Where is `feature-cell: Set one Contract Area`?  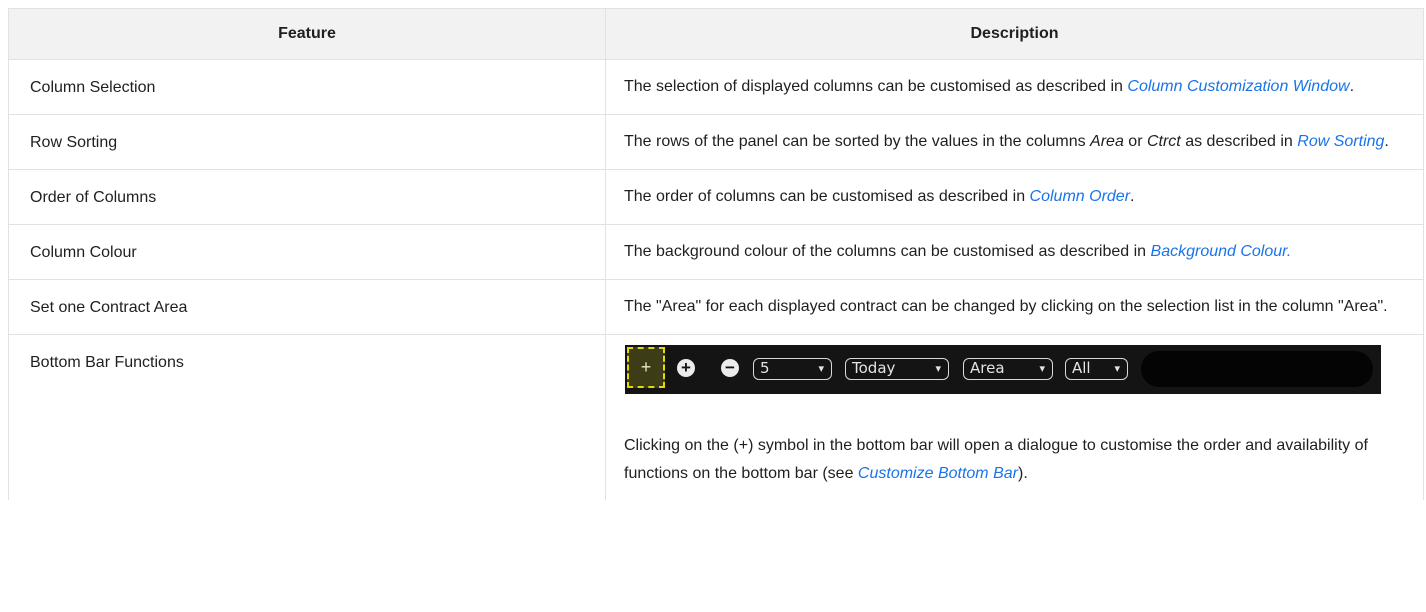 feature-cell: Set one Contract Area is located at coordinates (307, 307).